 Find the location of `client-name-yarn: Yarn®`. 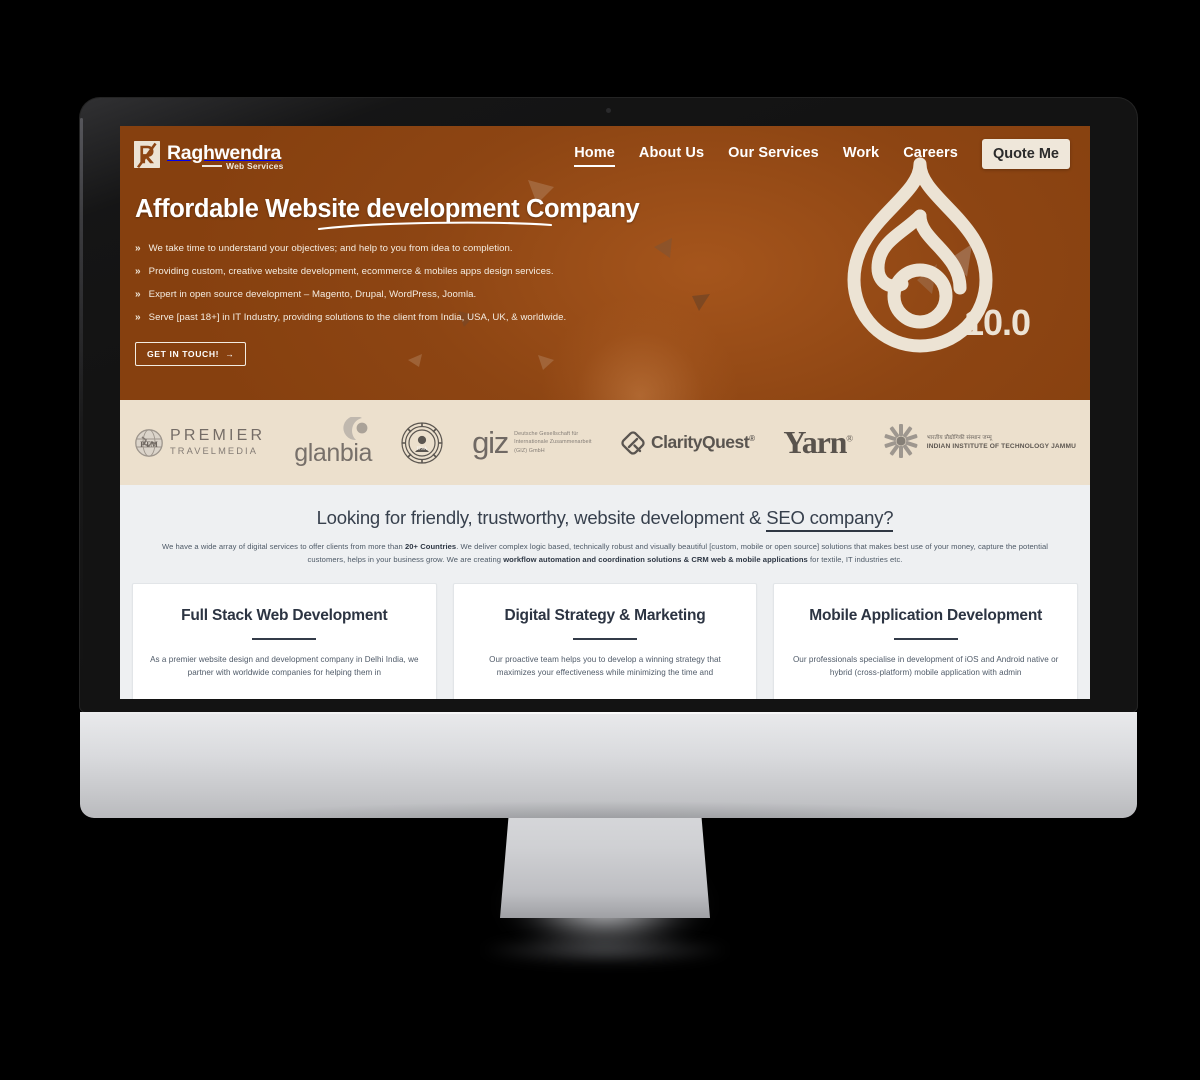

client-name-yarn: Yarn® is located at coordinates (818, 442).